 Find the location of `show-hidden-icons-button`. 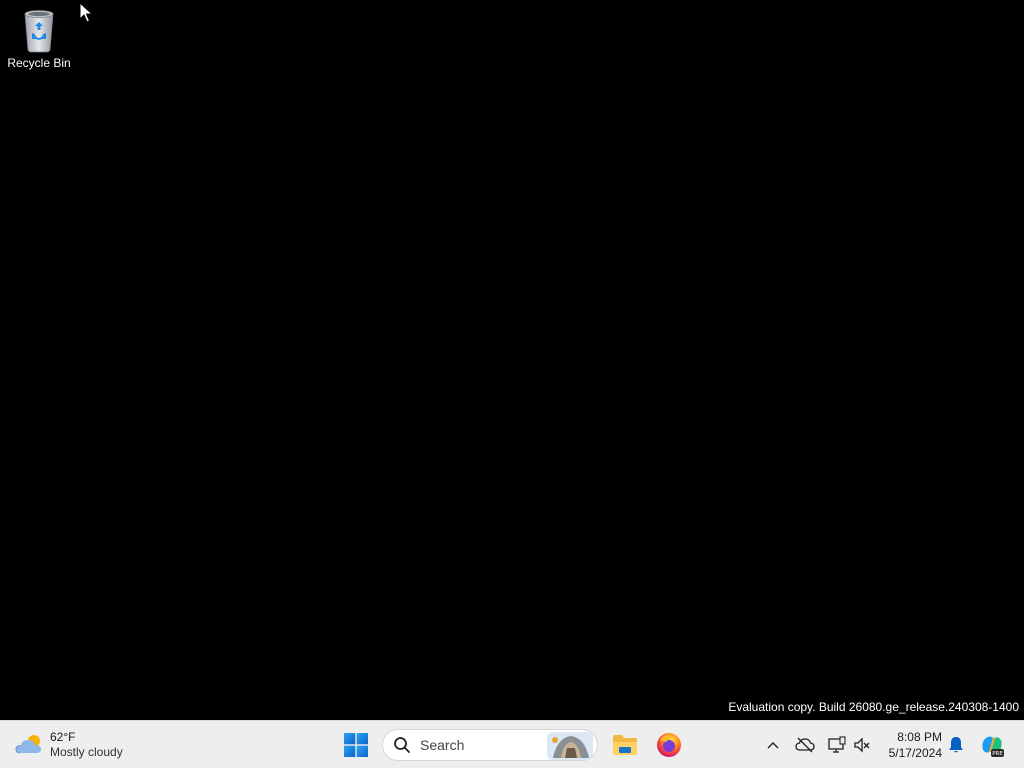

show-hidden-icons-button is located at coordinates (773, 745).